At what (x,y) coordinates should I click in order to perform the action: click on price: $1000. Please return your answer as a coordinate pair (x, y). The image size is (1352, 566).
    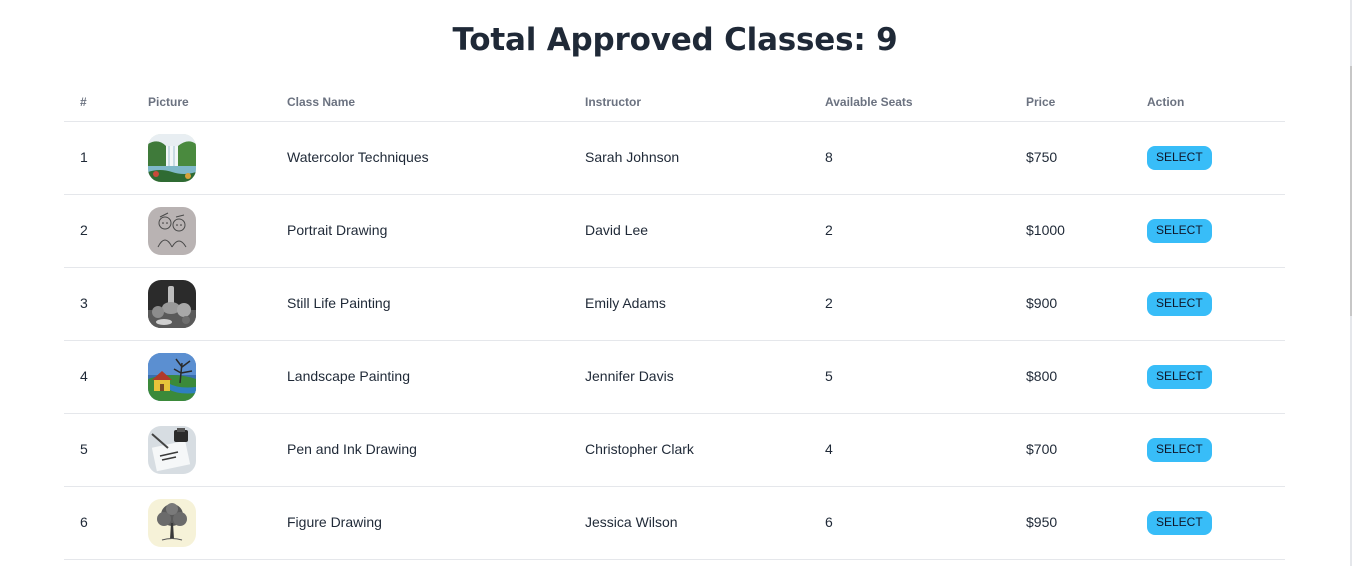
    Looking at the image, I should click on (1045, 230).